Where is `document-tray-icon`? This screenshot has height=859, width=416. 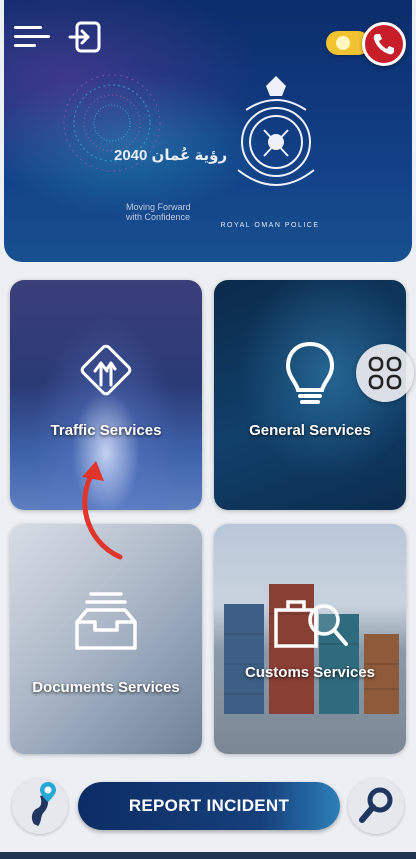 document-tray-icon is located at coordinates (106, 621).